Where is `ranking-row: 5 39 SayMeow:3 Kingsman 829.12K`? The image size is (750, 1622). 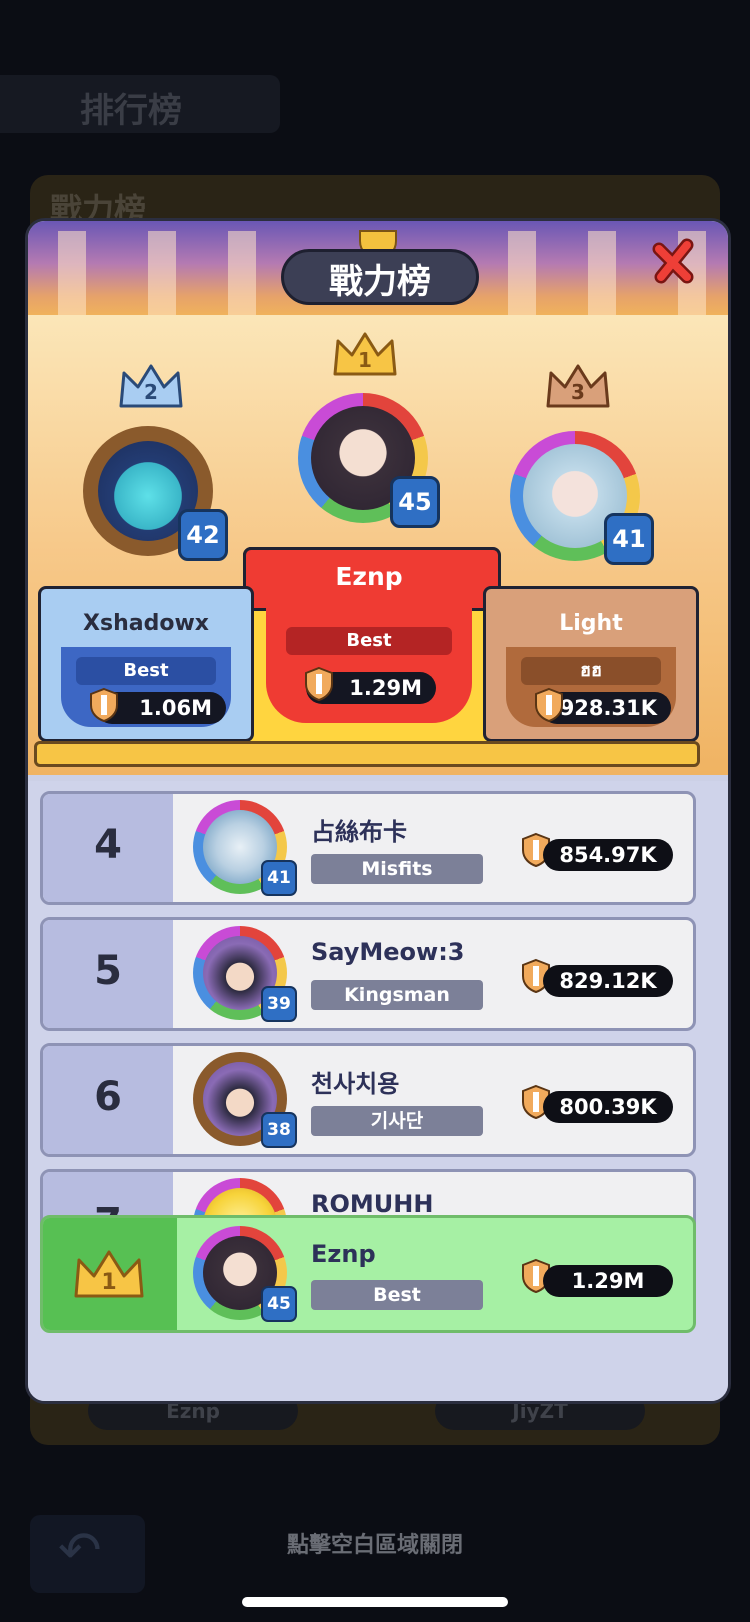 ranking-row: 5 39 SayMeow:3 Kingsman 829.12K is located at coordinates (368, 974).